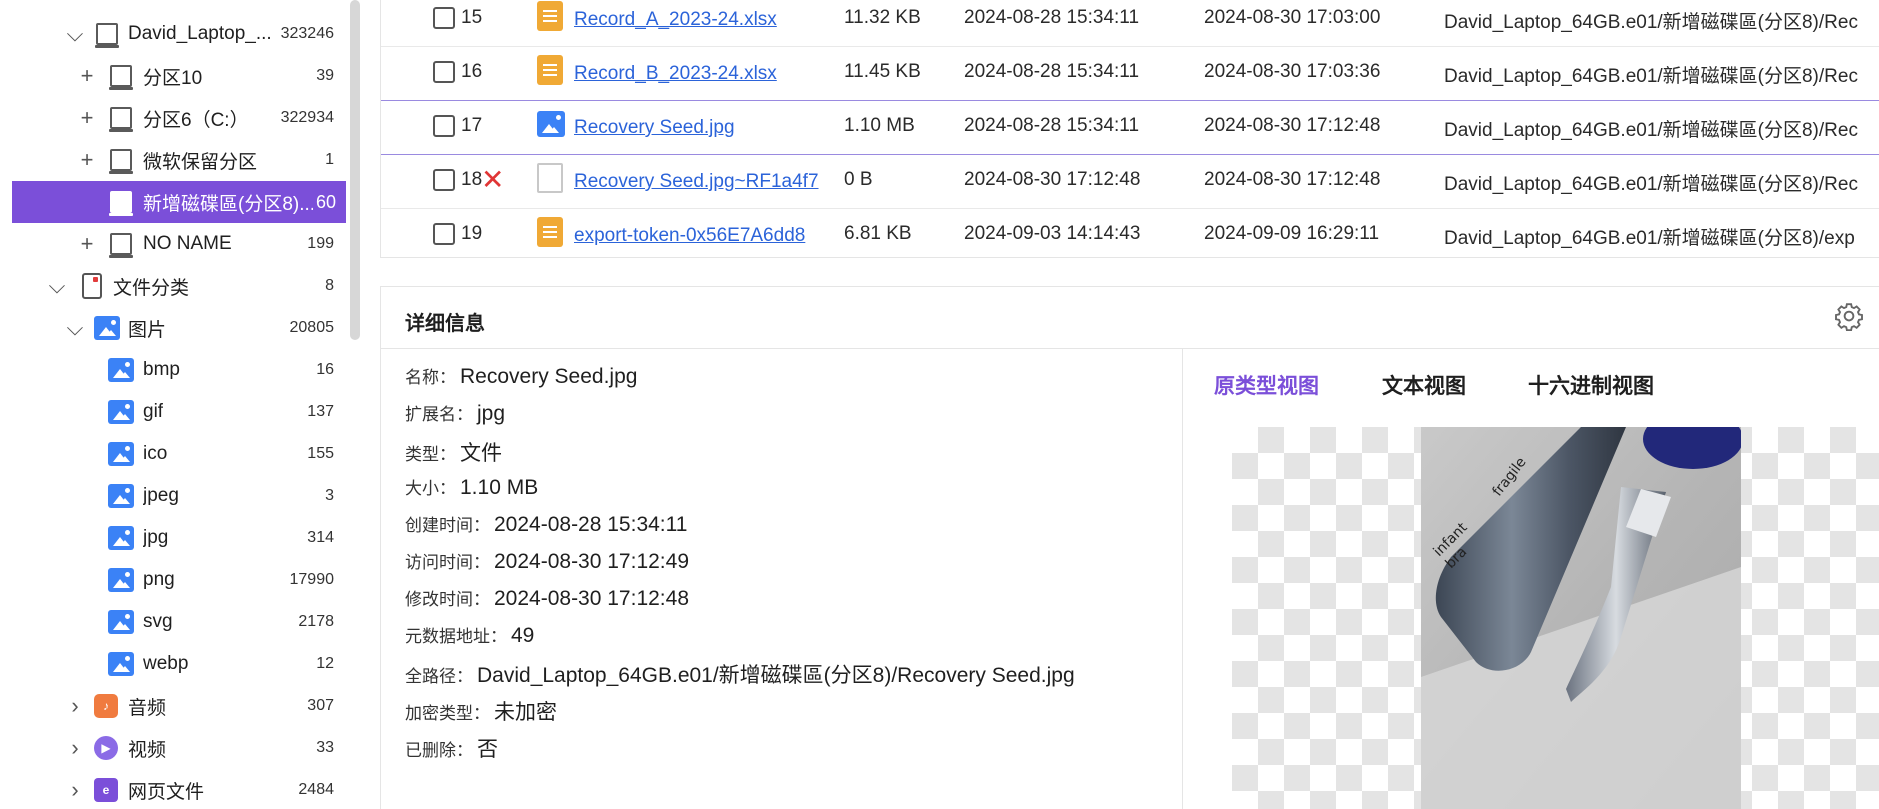 Image resolution: width=1879 pixels, height=809 pixels. What do you see at coordinates (1649, 238) in the screenshot?
I see `file-path: David_Laptop_64GB.e01/新增磁碟區(分区8)/exp` at bounding box center [1649, 238].